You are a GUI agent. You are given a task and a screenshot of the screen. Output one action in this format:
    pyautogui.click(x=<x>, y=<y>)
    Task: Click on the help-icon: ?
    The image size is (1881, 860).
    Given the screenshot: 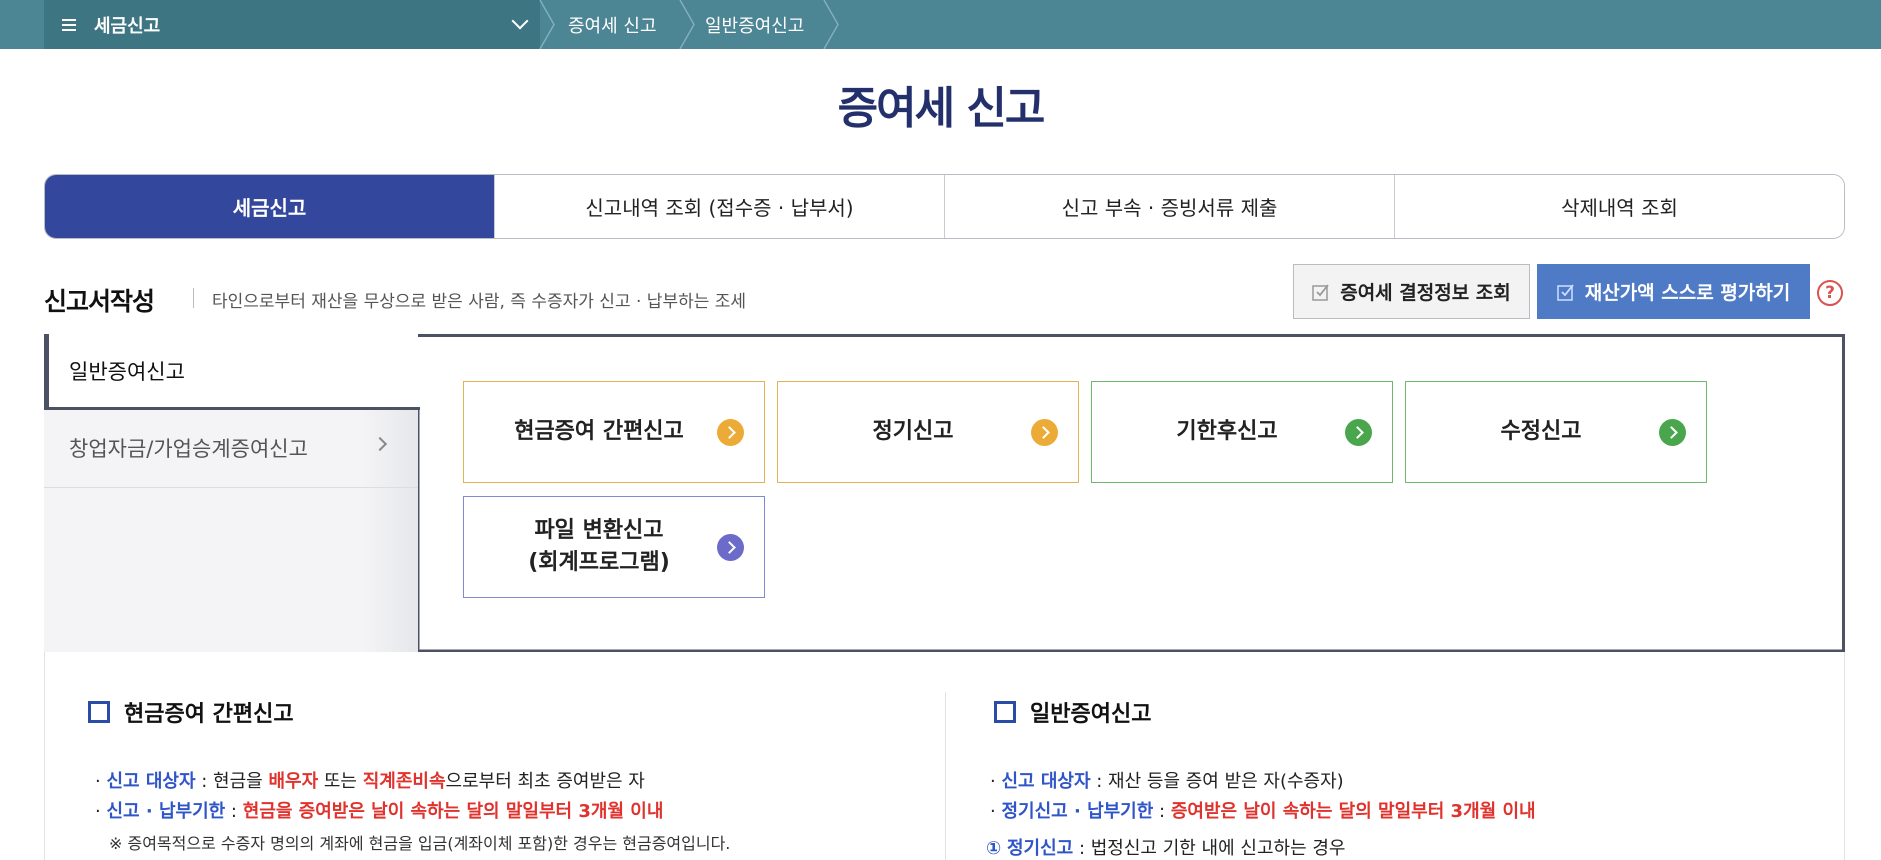 What is the action you would take?
    pyautogui.click(x=1830, y=293)
    